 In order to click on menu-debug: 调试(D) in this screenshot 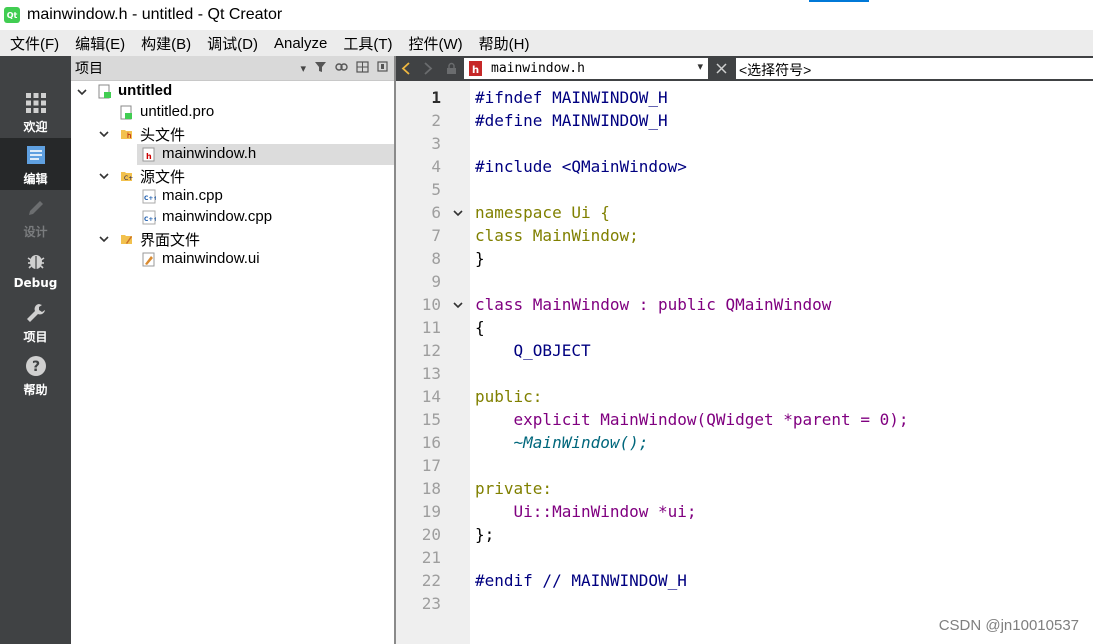, I will do `click(232, 43)`.